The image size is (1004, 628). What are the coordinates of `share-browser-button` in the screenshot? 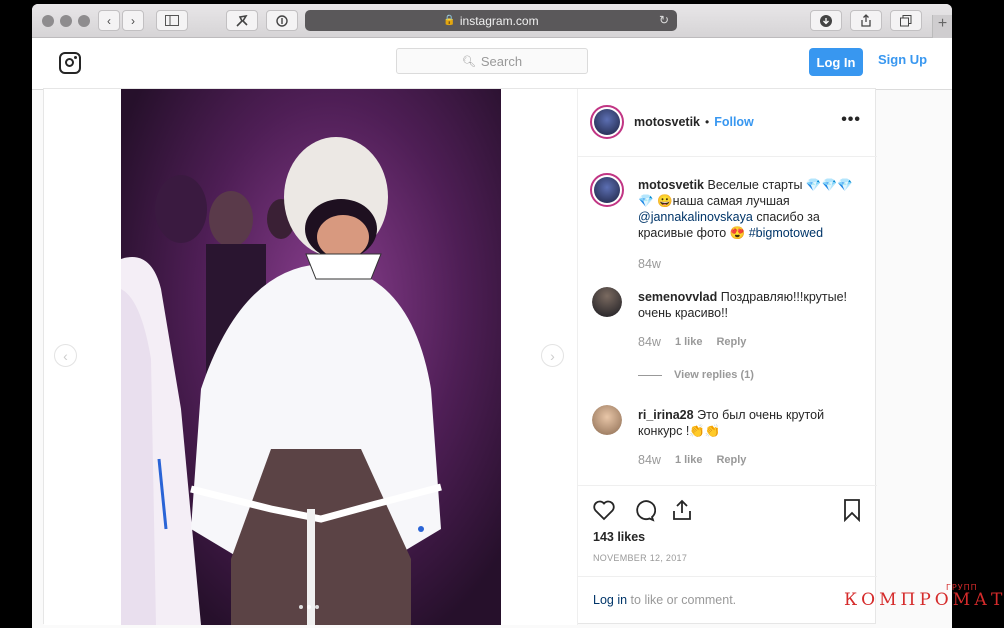 It's located at (866, 20).